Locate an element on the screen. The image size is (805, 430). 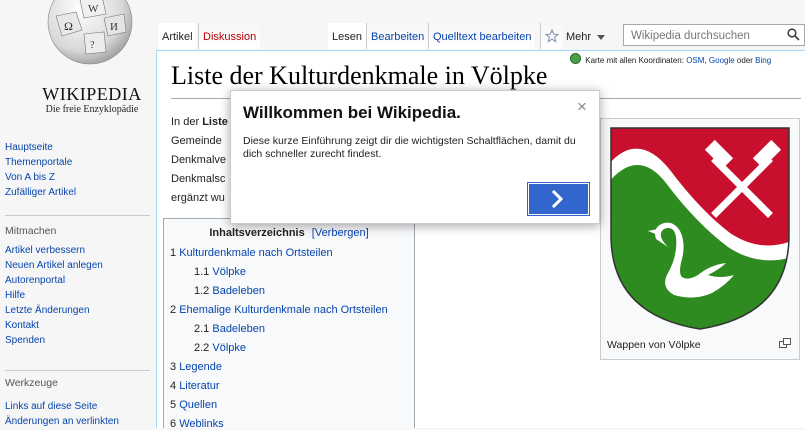
sidebar-item-spenden: Spenden is located at coordinates (25, 340).